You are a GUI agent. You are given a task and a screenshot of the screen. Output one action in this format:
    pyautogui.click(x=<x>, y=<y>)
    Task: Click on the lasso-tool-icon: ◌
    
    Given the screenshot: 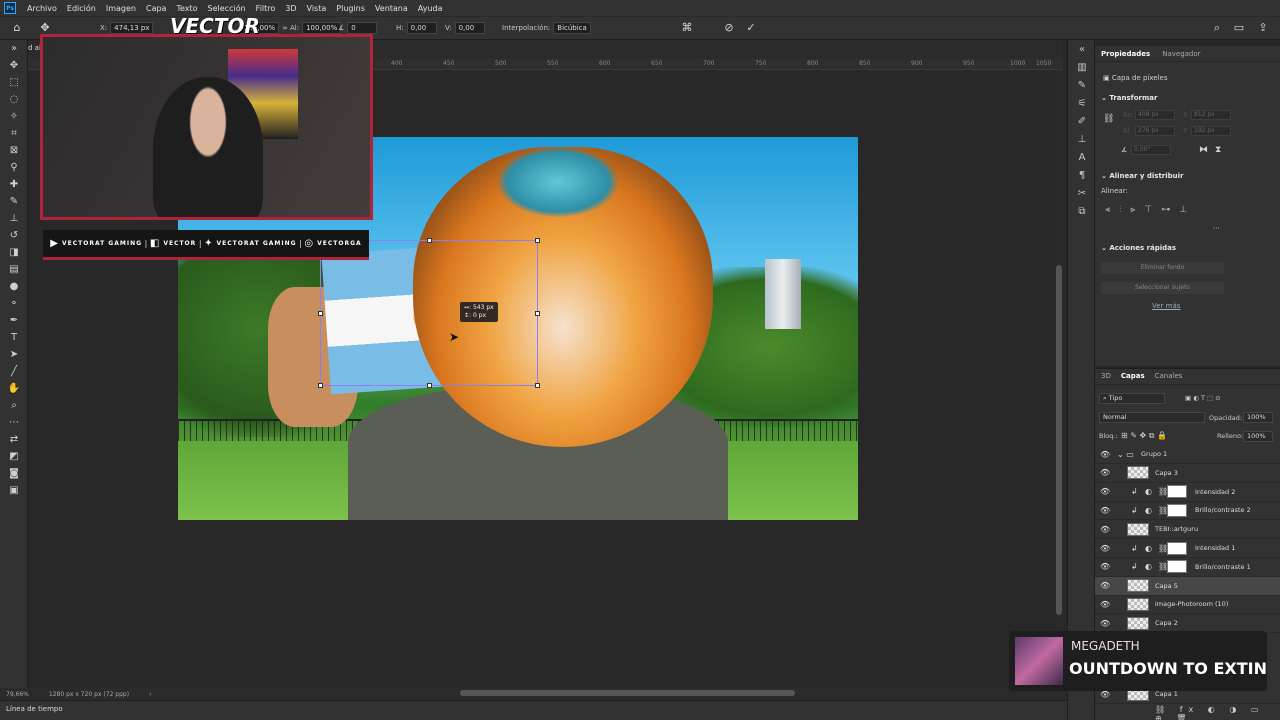 What is the action you would take?
    pyautogui.click(x=14, y=99)
    